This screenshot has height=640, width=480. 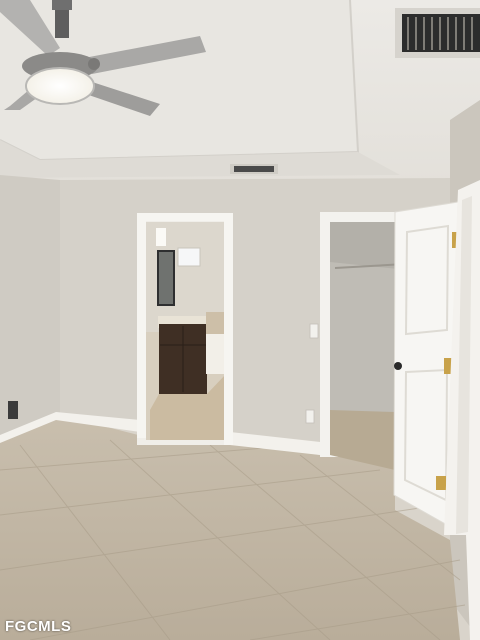 I want to click on ceiling-vent-small, so click(x=254, y=169).